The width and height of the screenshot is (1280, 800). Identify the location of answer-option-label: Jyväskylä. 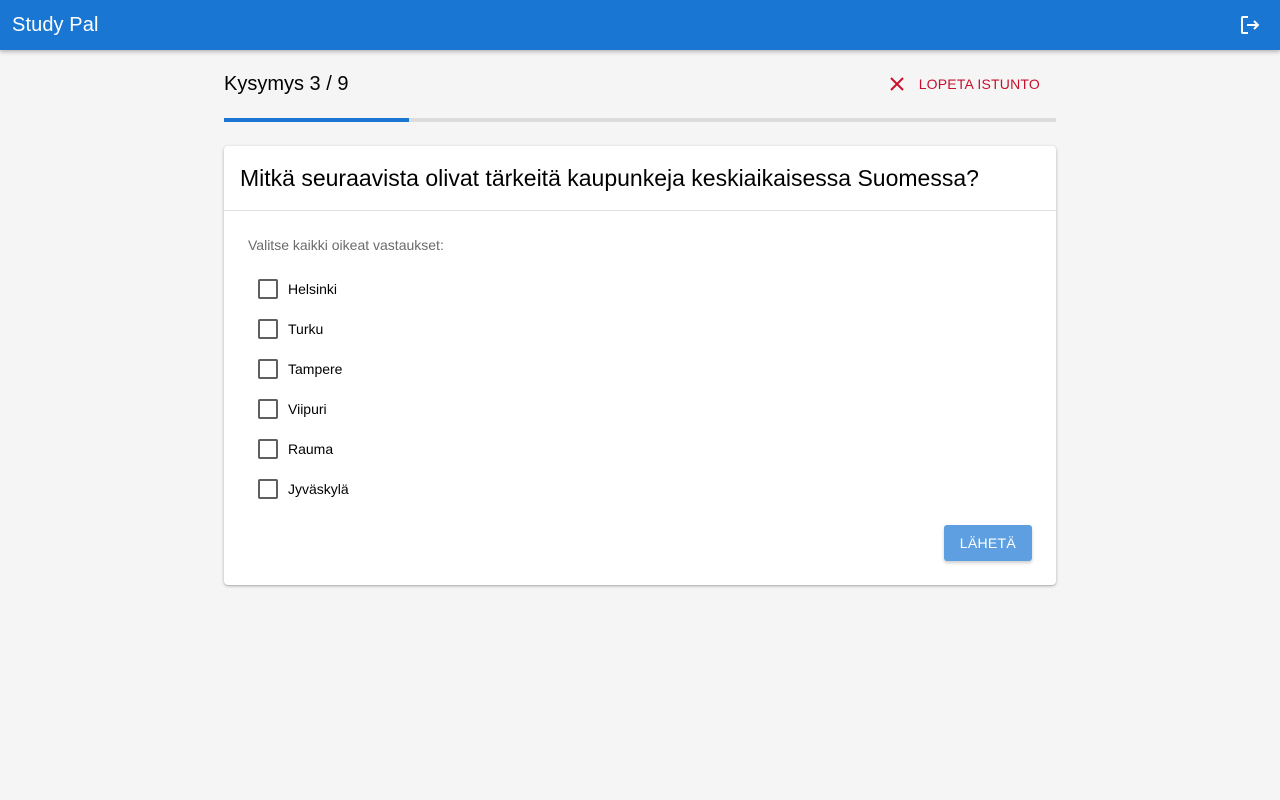
(318, 489).